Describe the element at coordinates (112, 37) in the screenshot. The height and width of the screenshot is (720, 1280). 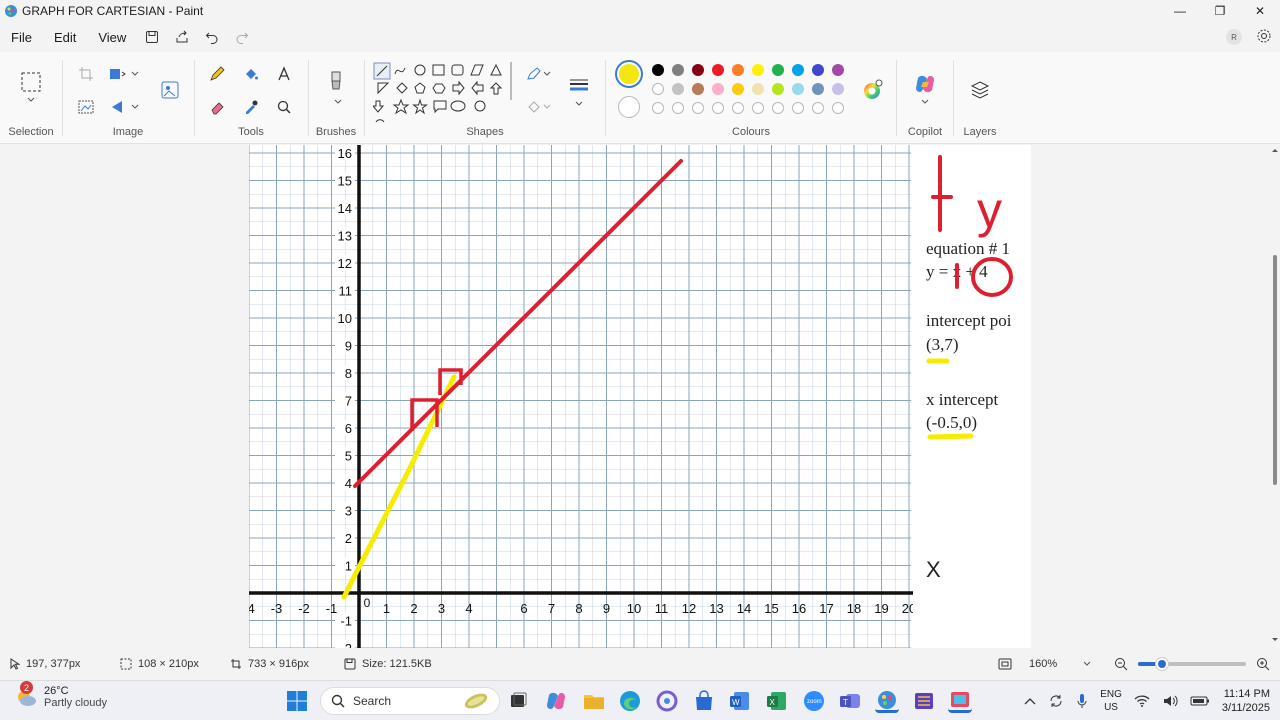
I see `view-menu: View` at that location.